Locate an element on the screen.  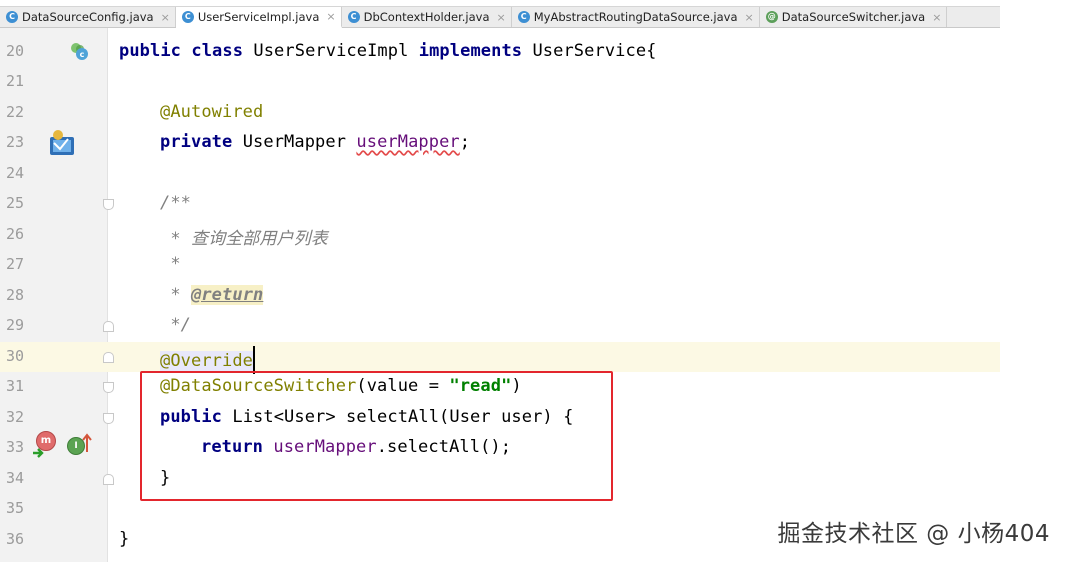
line-number: 26 is located at coordinates (15, 234).